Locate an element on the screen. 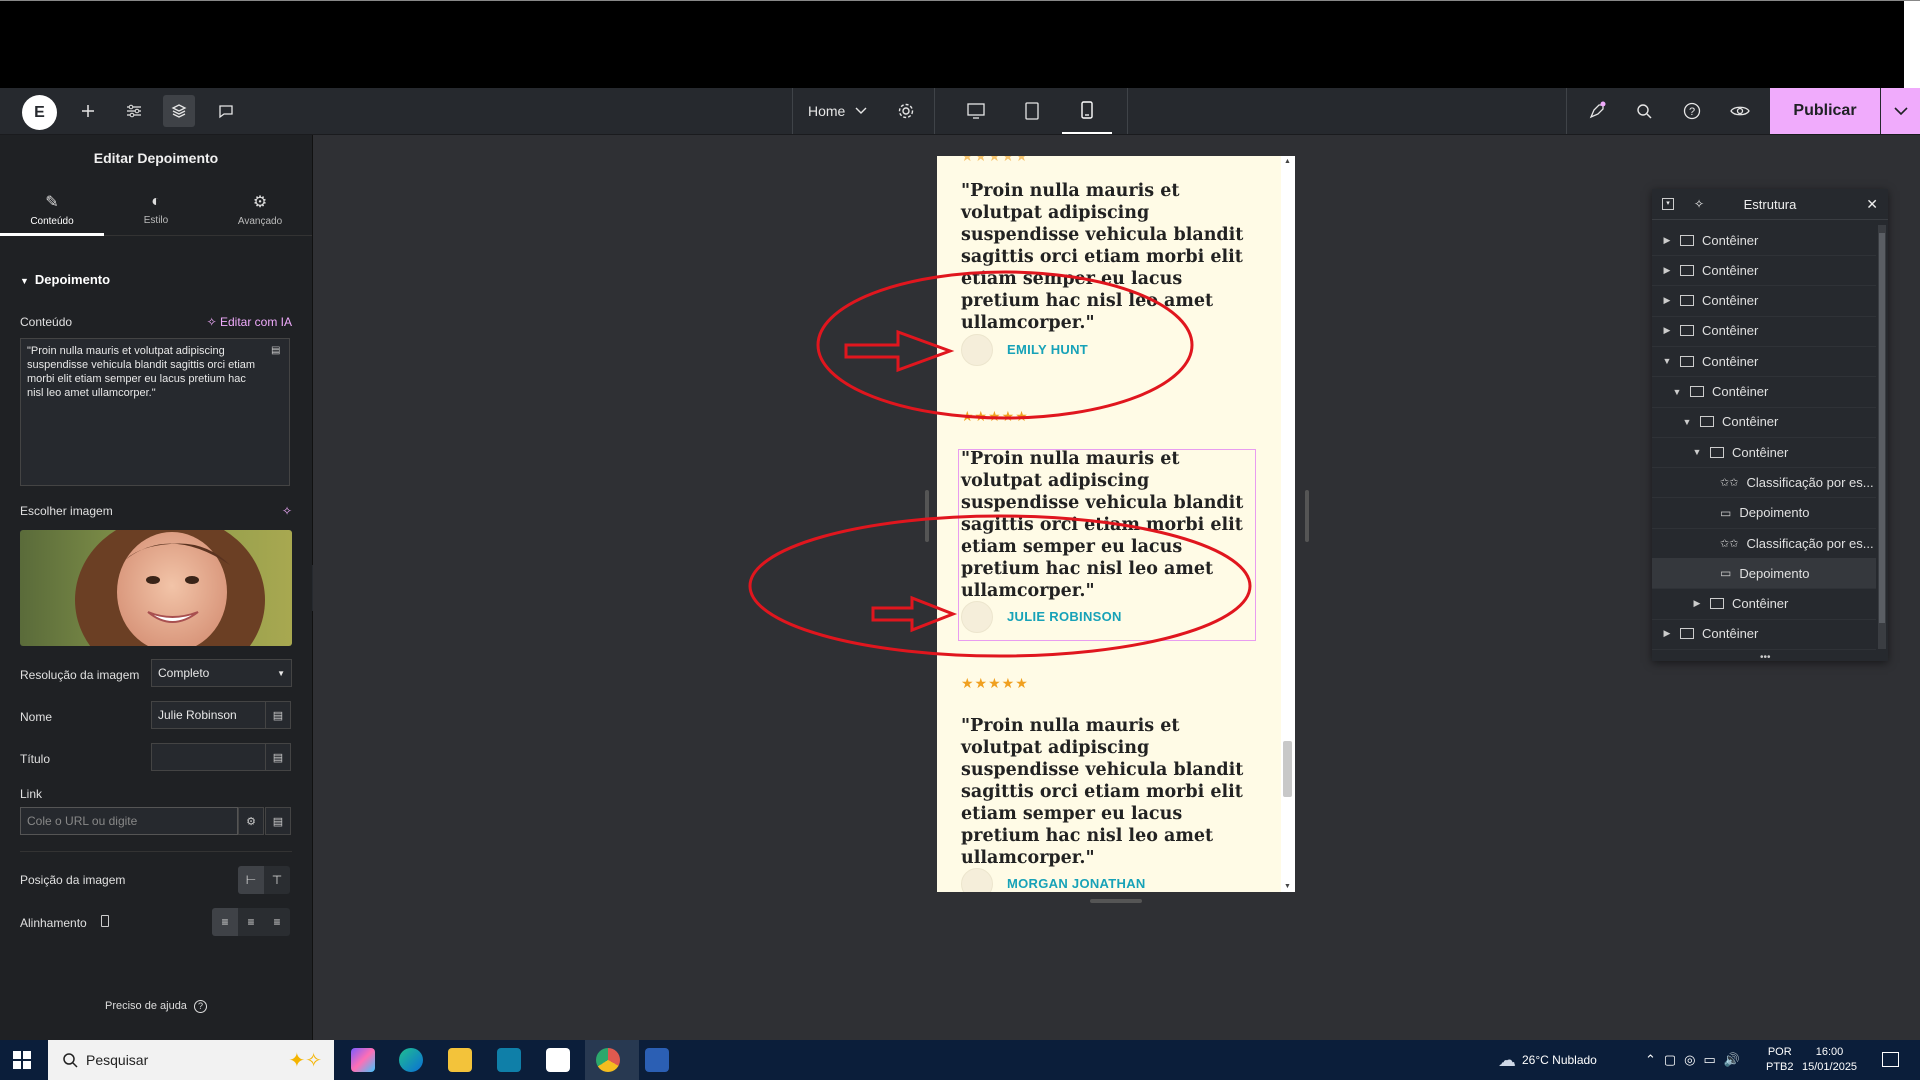  image-preview is located at coordinates (156, 588).